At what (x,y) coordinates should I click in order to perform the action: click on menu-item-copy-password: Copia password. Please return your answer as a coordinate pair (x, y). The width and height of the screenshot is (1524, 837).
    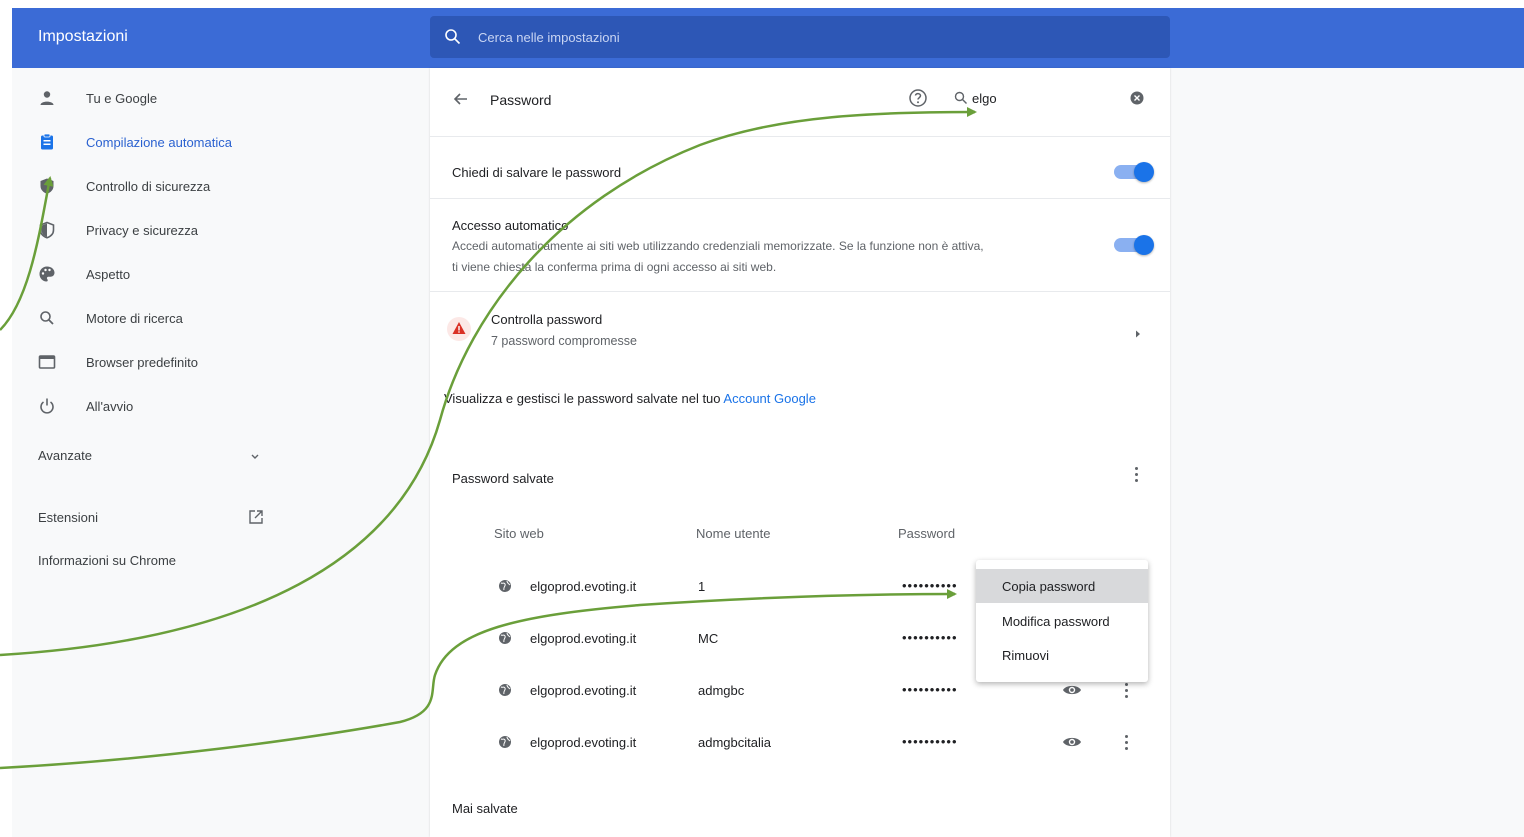
    Looking at the image, I should click on (1062, 586).